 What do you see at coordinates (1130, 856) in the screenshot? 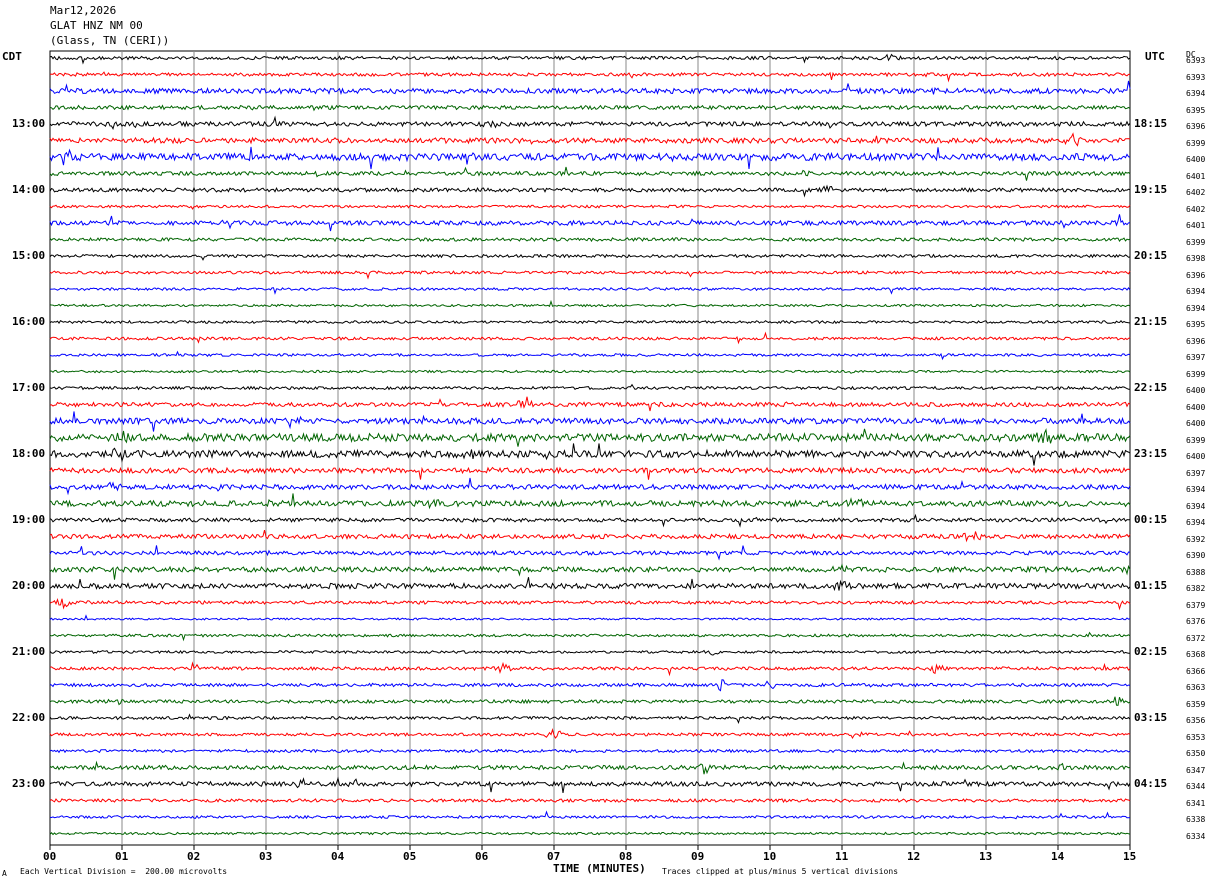
I see `x-tick-label: 15` at bounding box center [1130, 856].